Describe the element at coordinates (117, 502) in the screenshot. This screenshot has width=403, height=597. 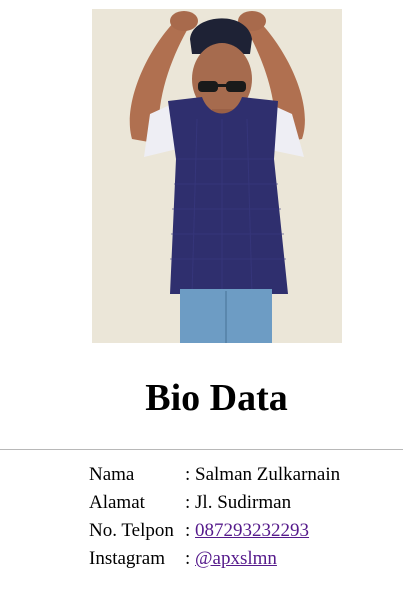
I see `address-label: Alamat` at that location.